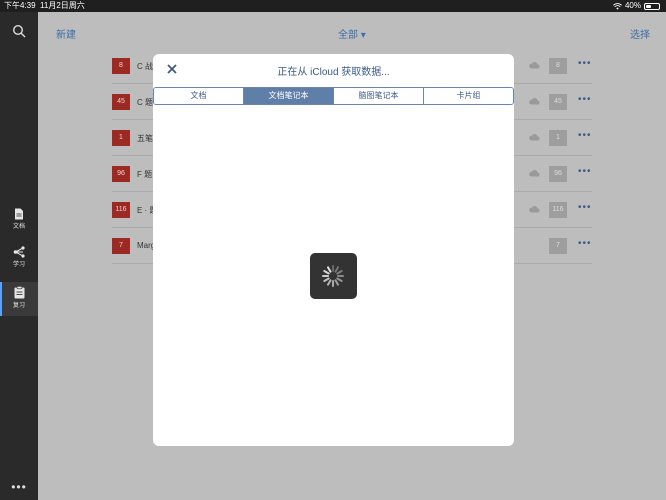 The width and height of the screenshot is (666, 500). What do you see at coordinates (558, 174) in the screenshot?
I see `item-count: 96` at bounding box center [558, 174].